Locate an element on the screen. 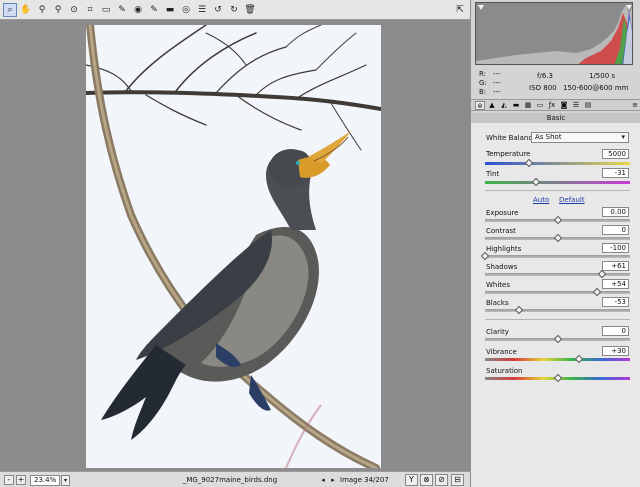 Image resolution: width=640 pixels, height=487 pixels. exposure-slider-thumb is located at coordinates (557, 220).